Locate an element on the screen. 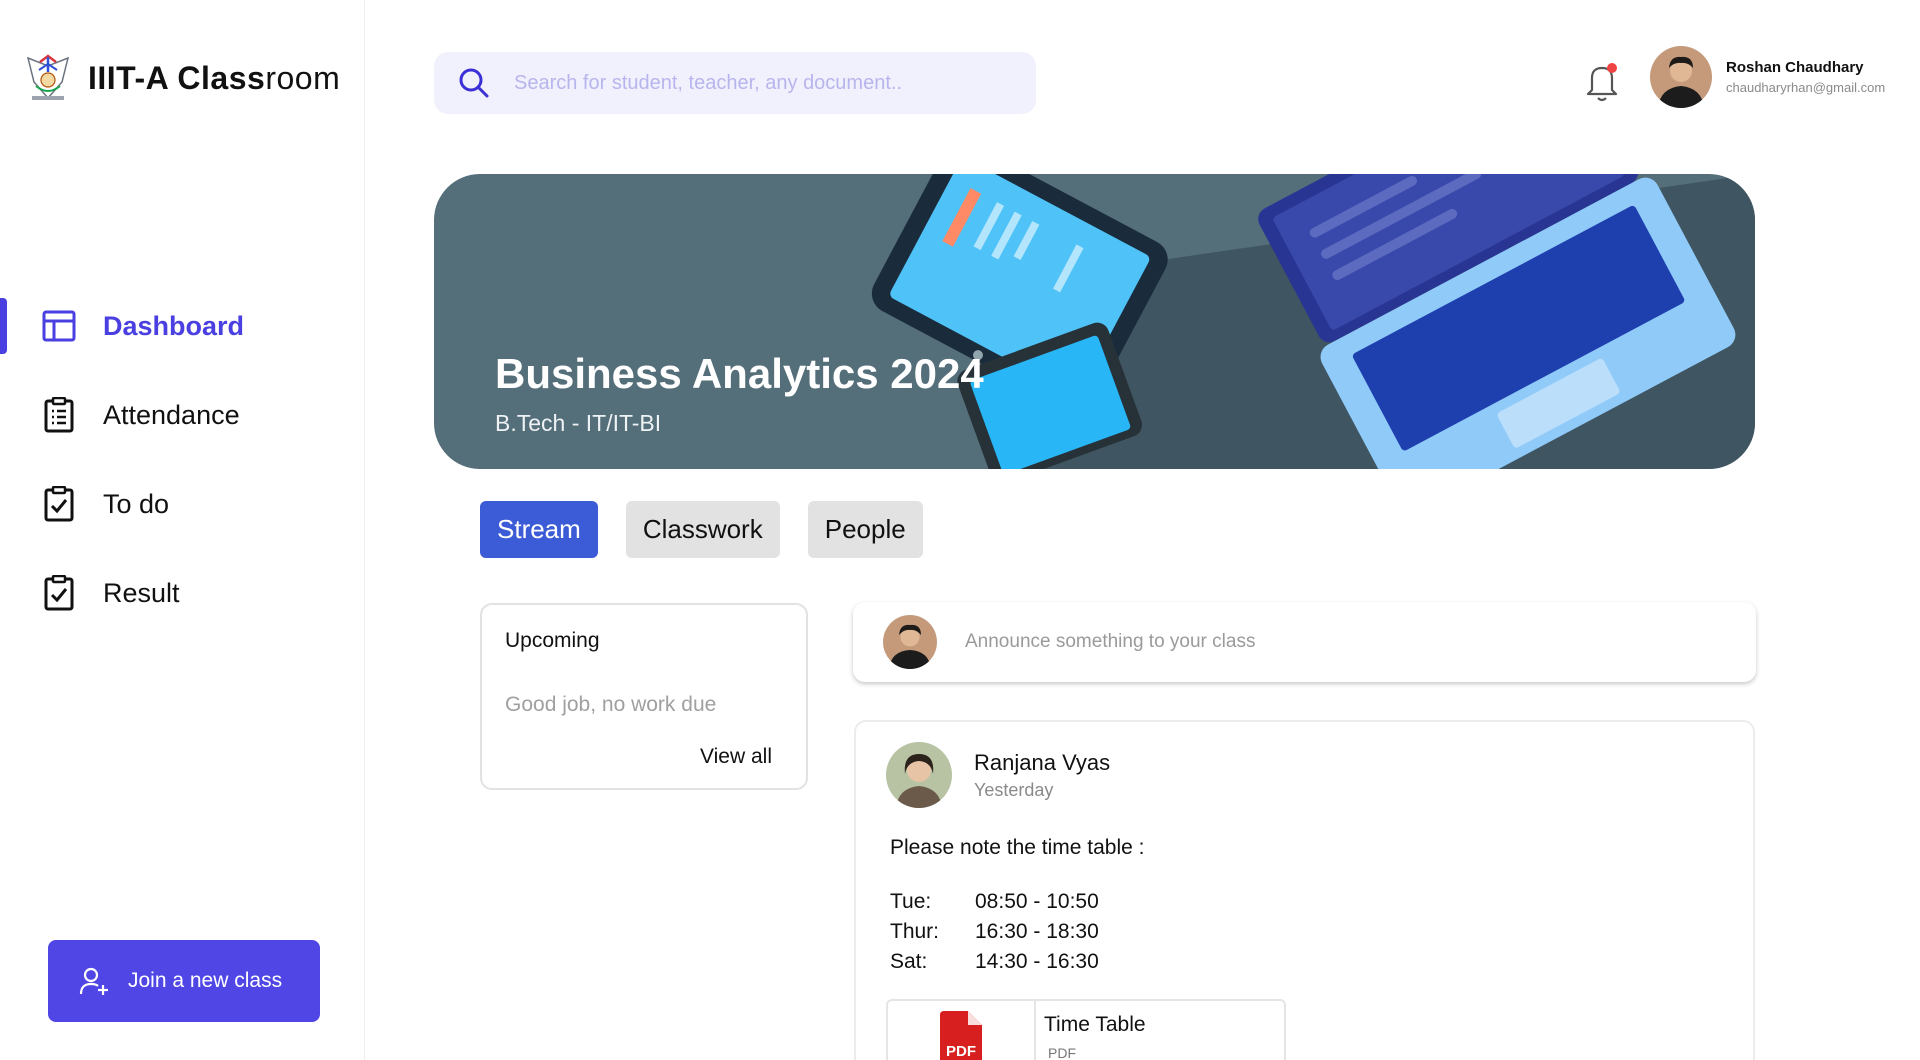  upcoming-title: Upcoming is located at coordinates (552, 640).